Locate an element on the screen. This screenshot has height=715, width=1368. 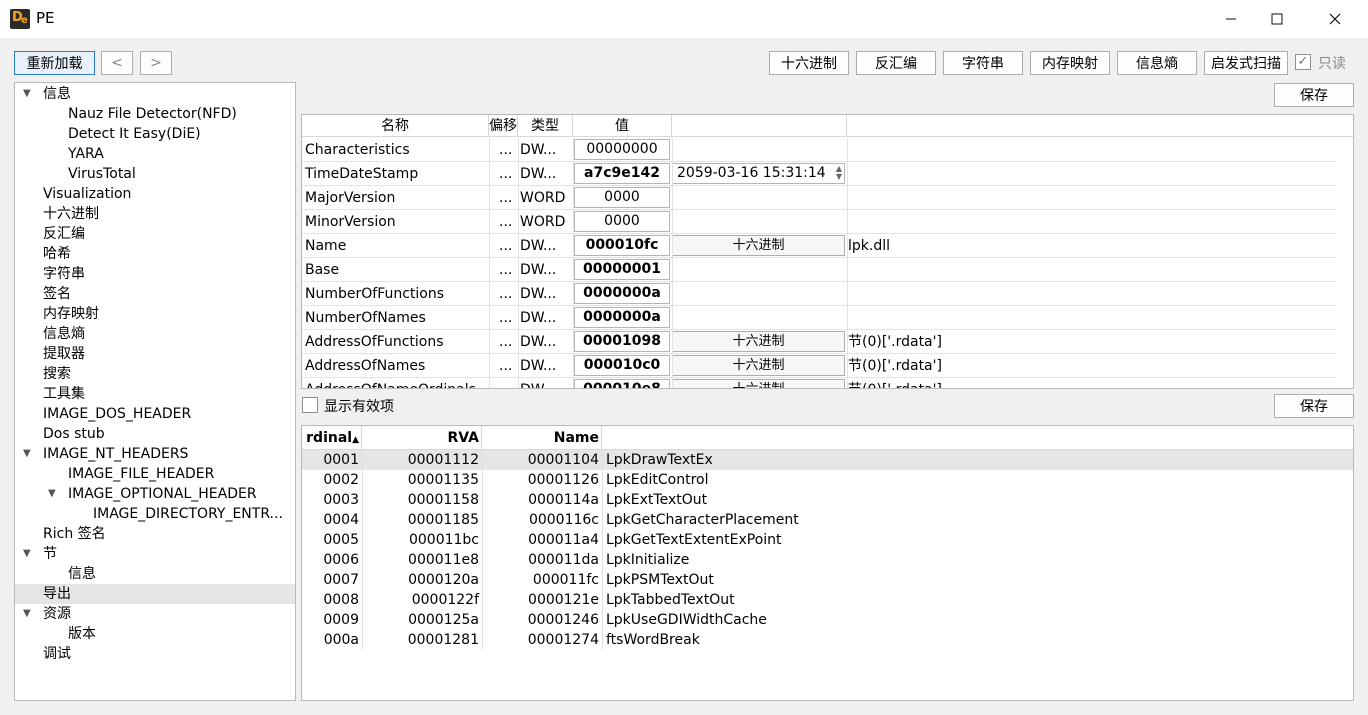
show-valid-checkbox is located at coordinates (310, 405).